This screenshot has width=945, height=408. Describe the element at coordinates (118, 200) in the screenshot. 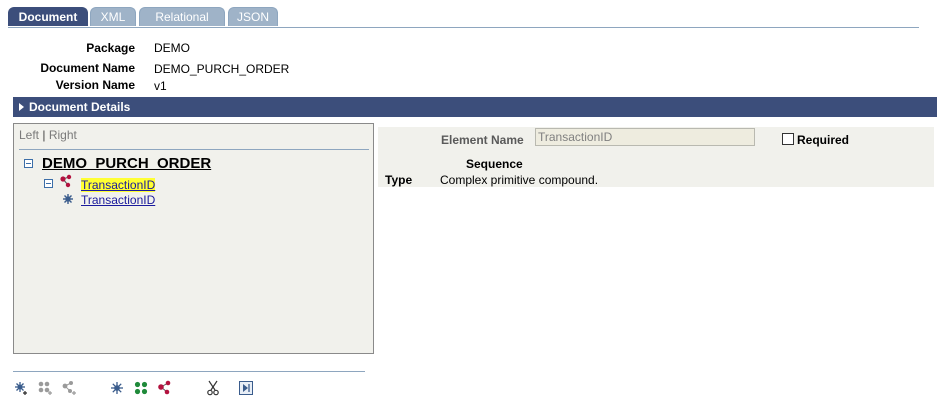

I see `tree-node-transactionid-primitive: TransactionID` at that location.